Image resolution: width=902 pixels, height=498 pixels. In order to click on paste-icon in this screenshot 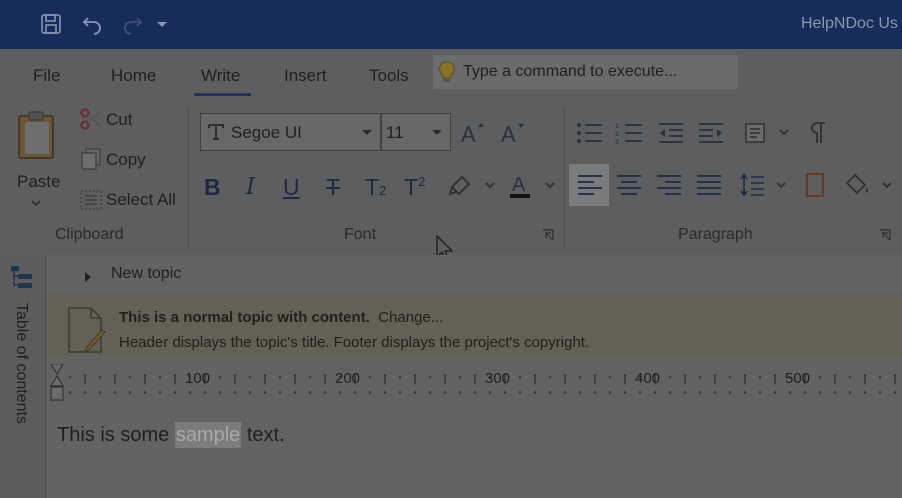, I will do `click(37, 135)`.